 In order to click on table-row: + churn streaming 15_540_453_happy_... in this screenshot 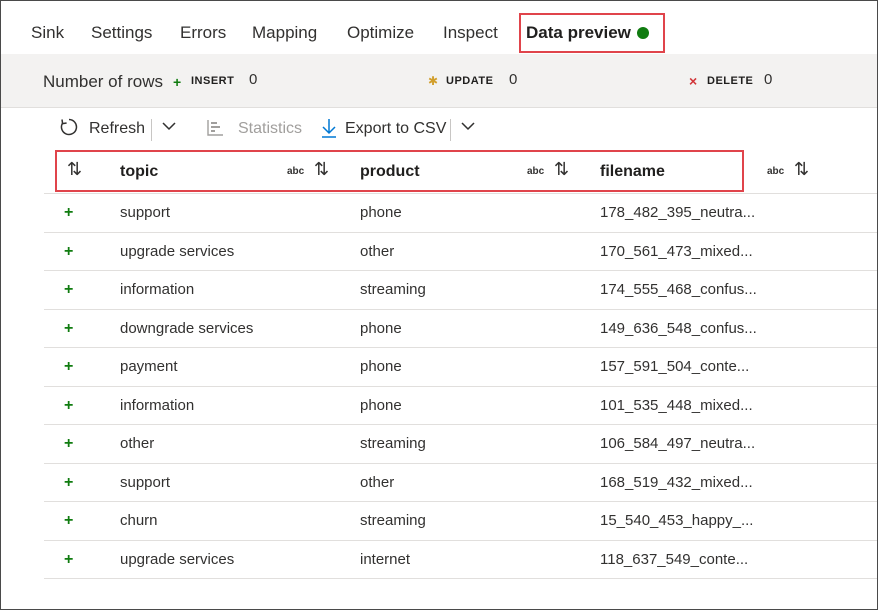, I will do `click(460, 521)`.